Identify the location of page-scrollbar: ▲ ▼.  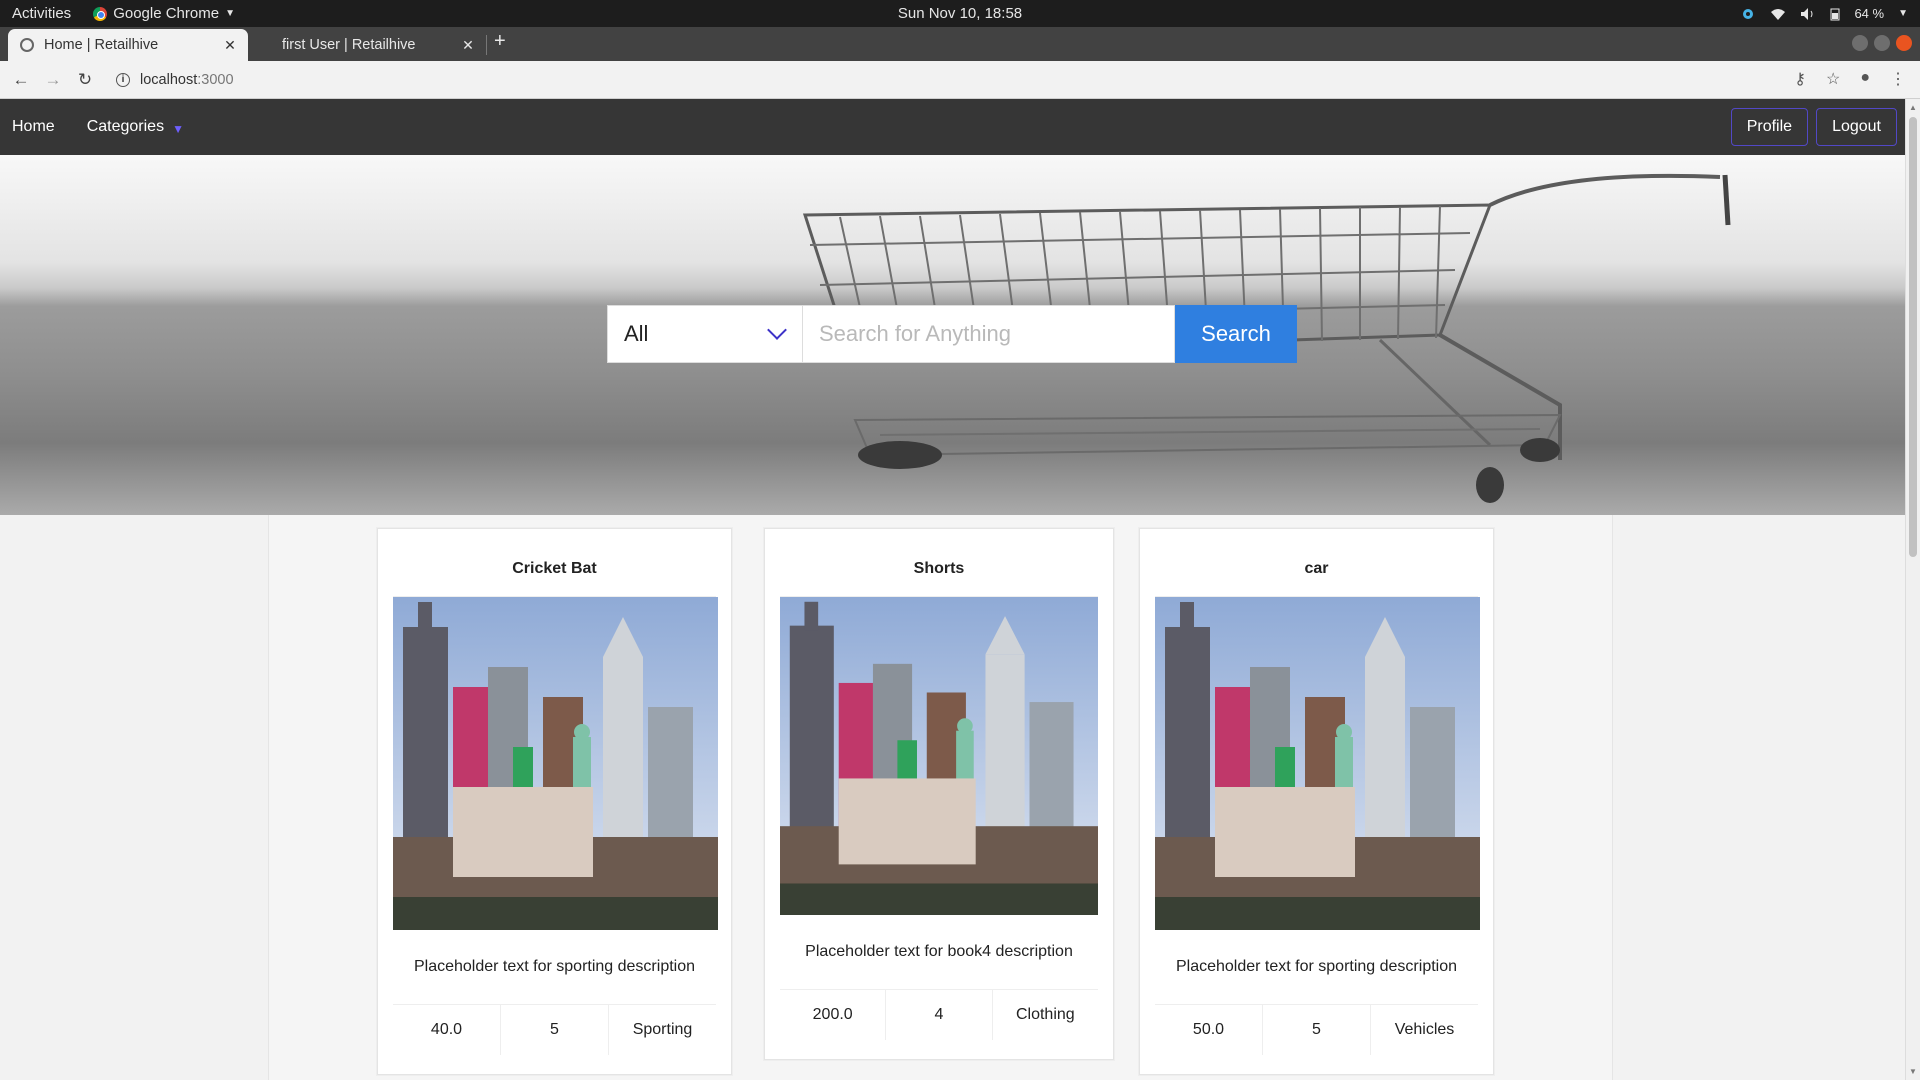
(1912, 589).